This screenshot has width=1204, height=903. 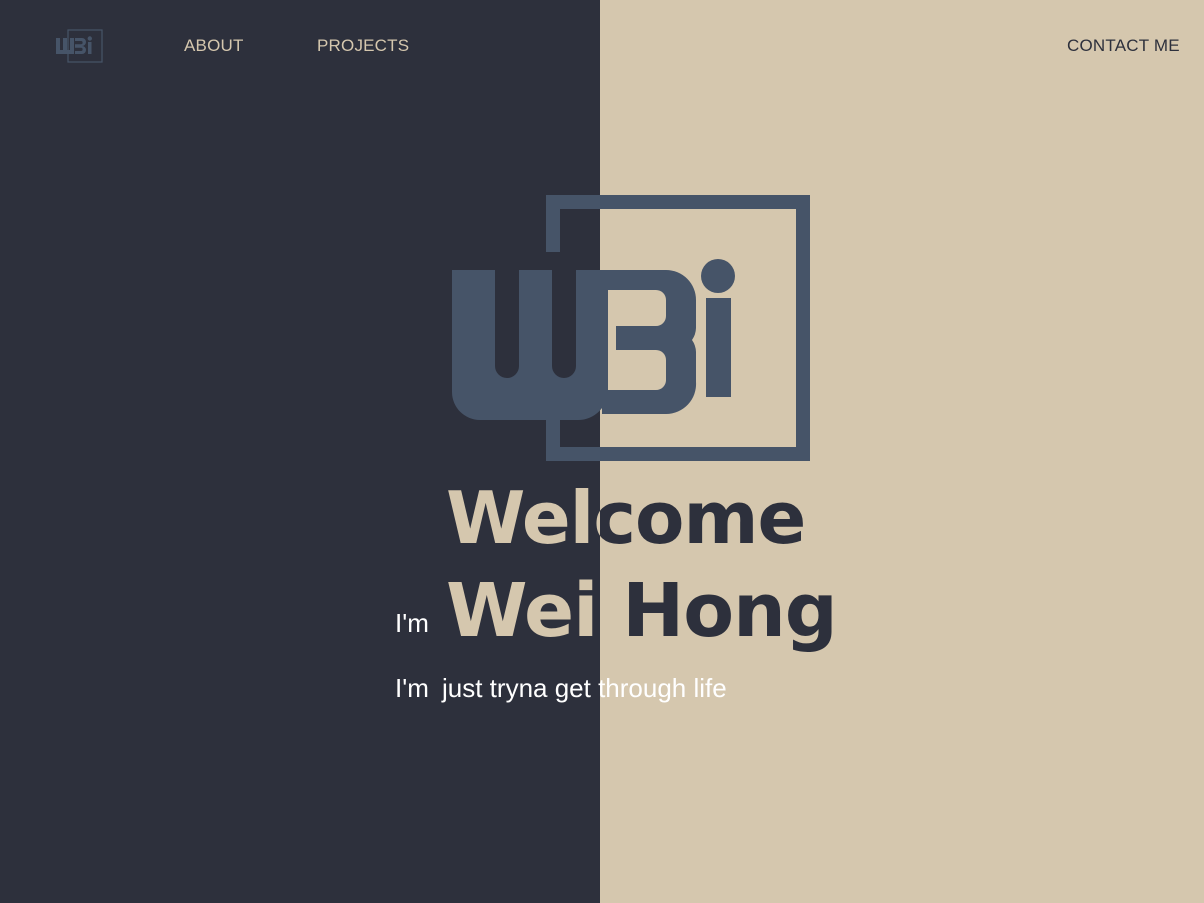 What do you see at coordinates (412, 688) in the screenshot?
I see `tagline-prefix: I'm` at bounding box center [412, 688].